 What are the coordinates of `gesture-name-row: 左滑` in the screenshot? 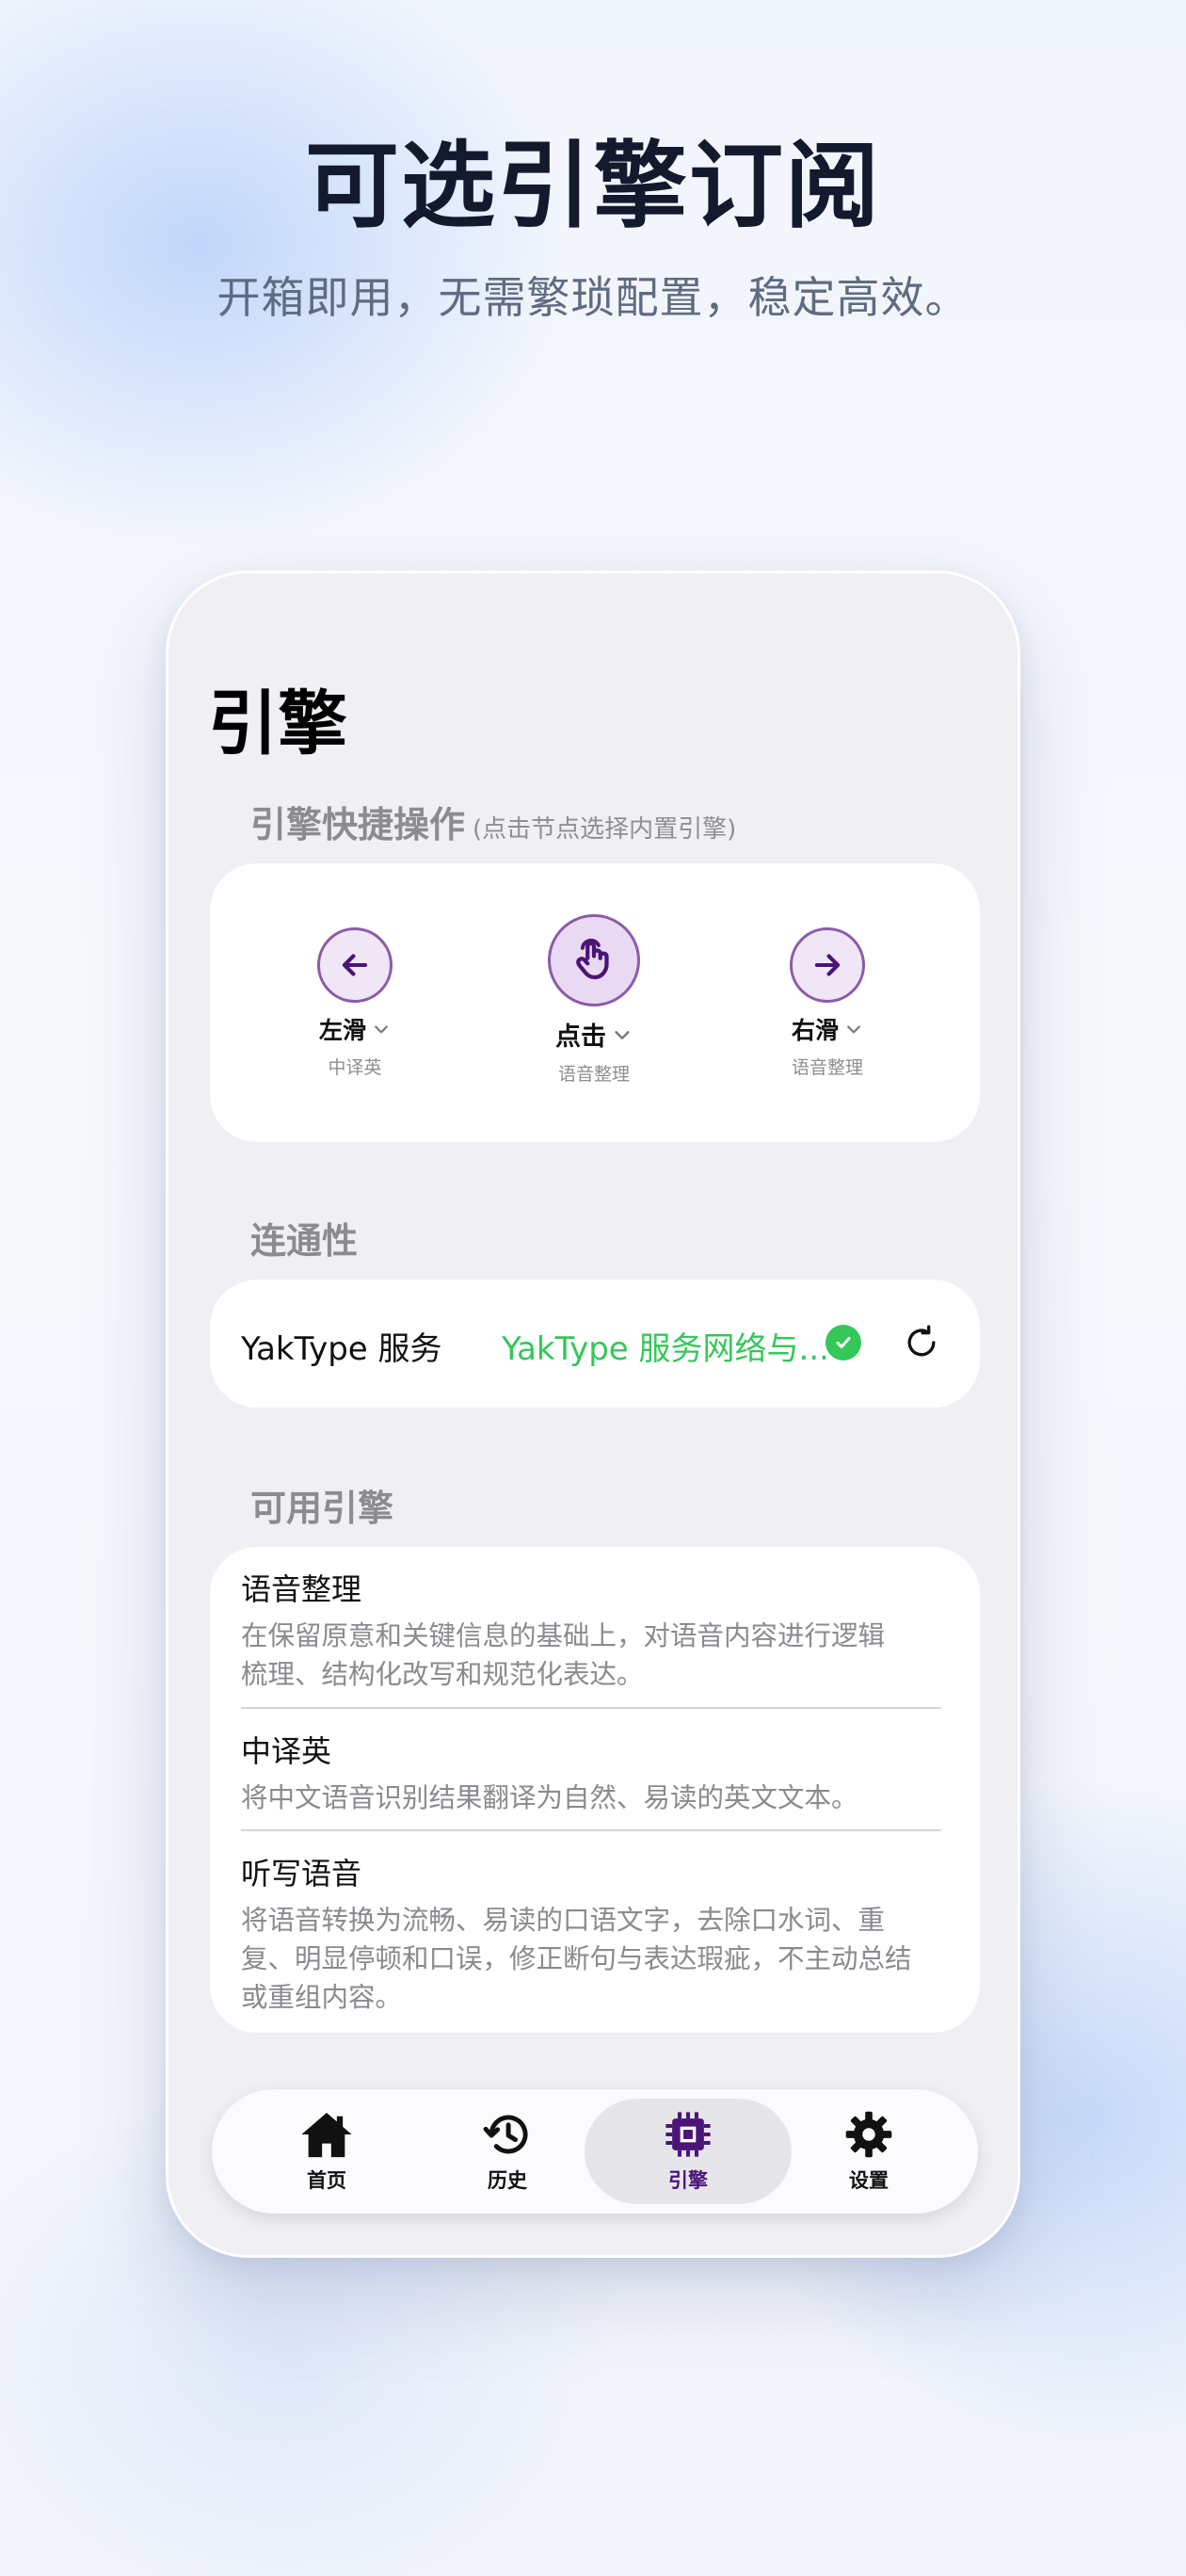 It's located at (354, 1029).